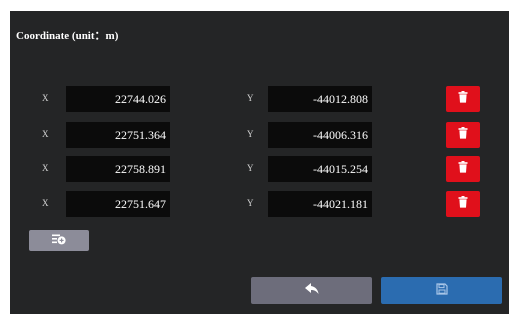  Describe the element at coordinates (118, 135) in the screenshot. I see `x-input: 22751.364` at that location.